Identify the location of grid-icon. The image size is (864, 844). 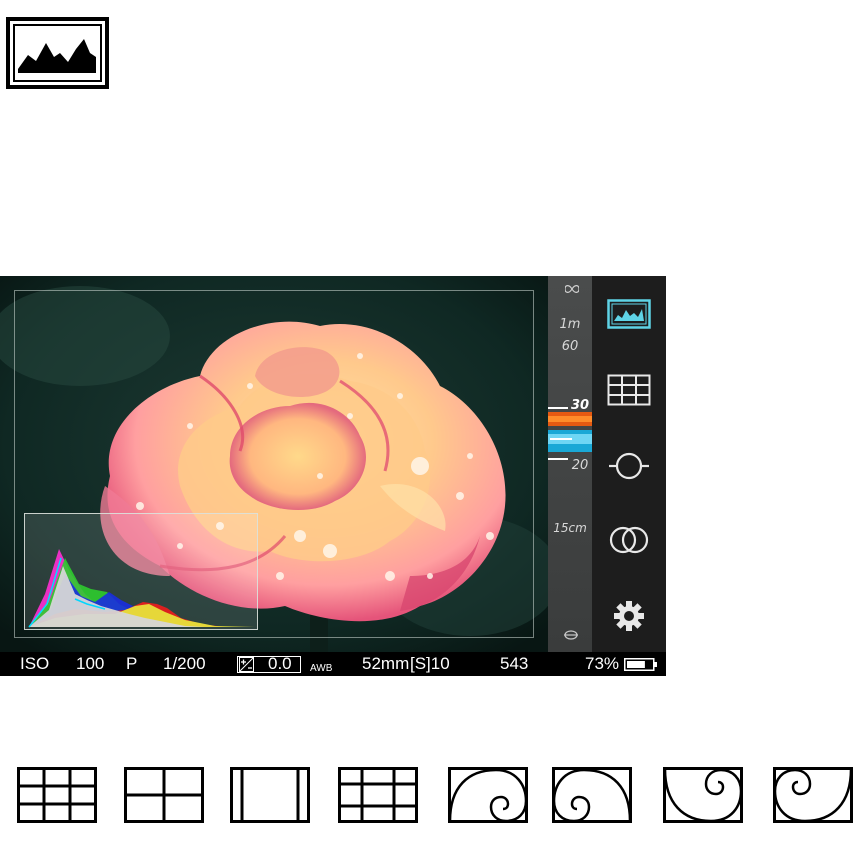
(629, 390).